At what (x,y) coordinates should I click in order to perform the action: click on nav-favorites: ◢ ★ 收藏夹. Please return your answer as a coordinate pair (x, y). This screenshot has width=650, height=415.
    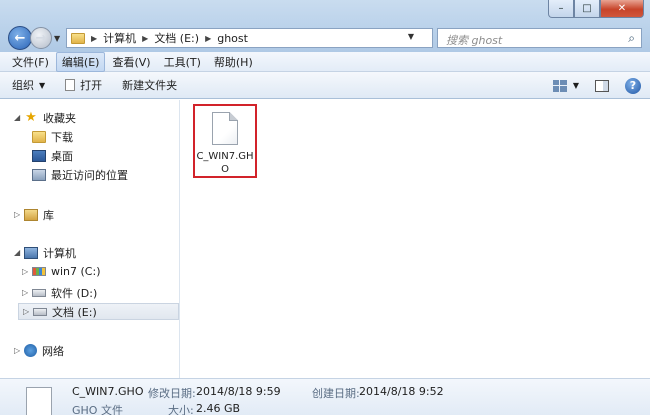
    Looking at the image, I should click on (45, 117).